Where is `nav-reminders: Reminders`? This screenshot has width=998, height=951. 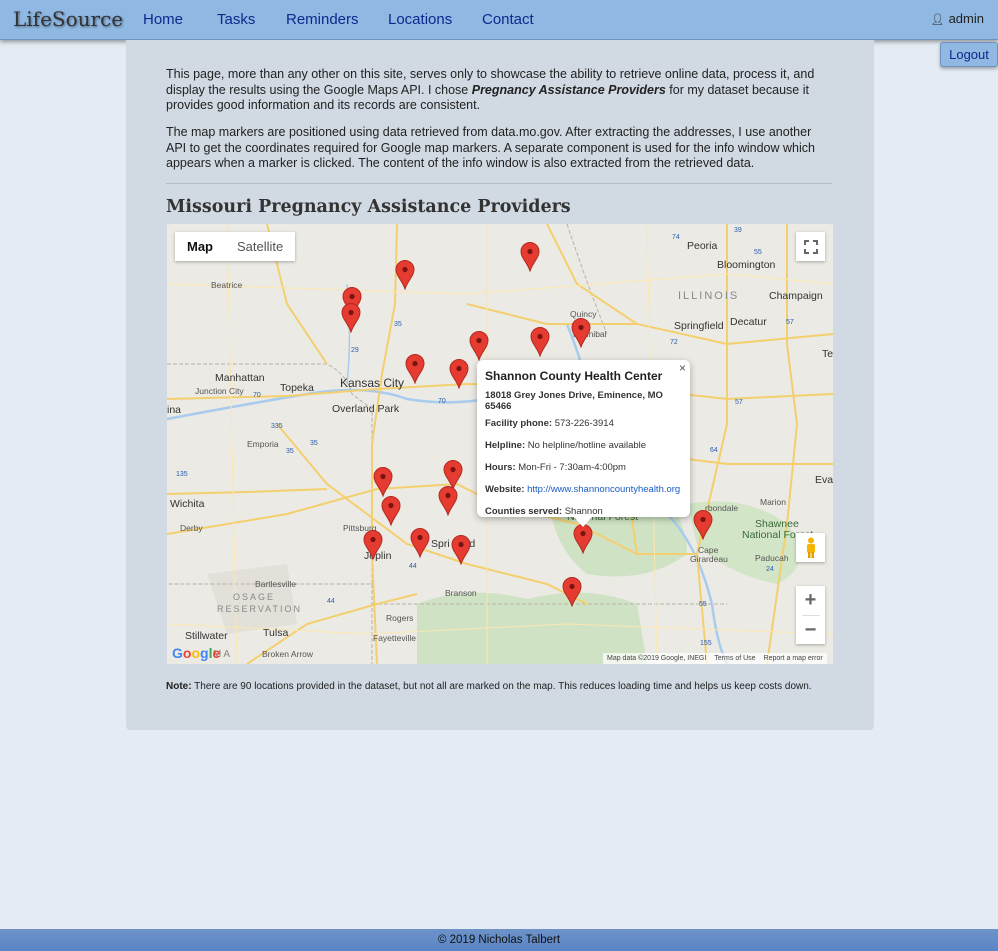
nav-reminders: Reminders is located at coordinates (322, 19).